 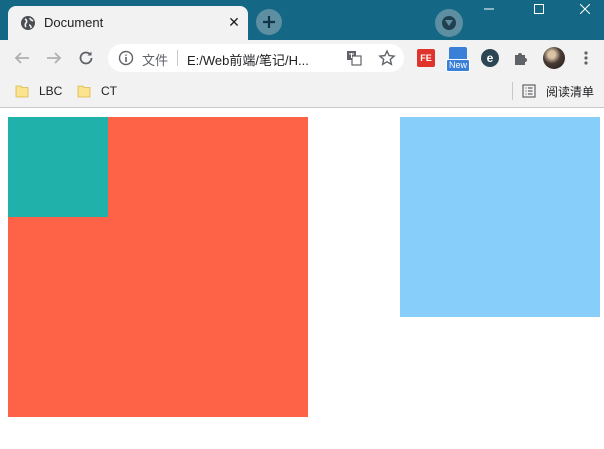 I want to click on title-bar: Document ✕, so click(x=302, y=20).